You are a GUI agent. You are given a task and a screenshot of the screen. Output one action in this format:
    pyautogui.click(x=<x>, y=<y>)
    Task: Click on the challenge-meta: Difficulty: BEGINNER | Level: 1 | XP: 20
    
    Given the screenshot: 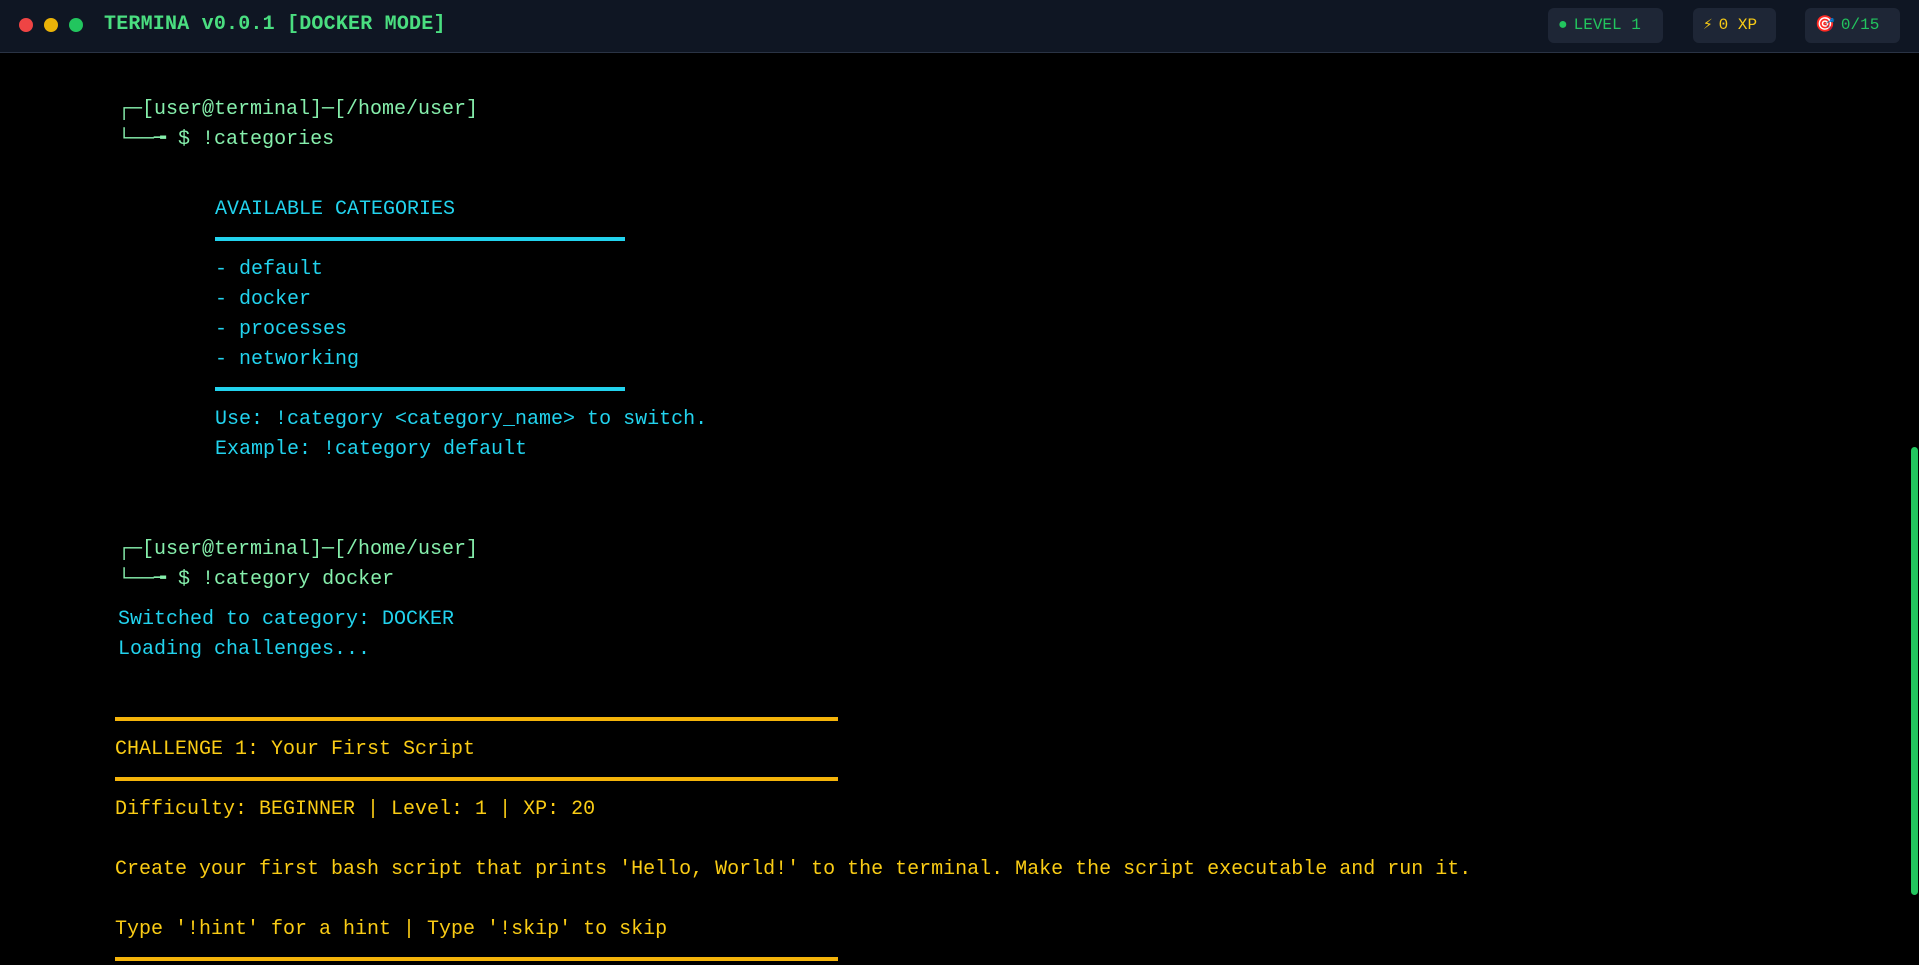 What is the action you would take?
    pyautogui.click(x=355, y=809)
    